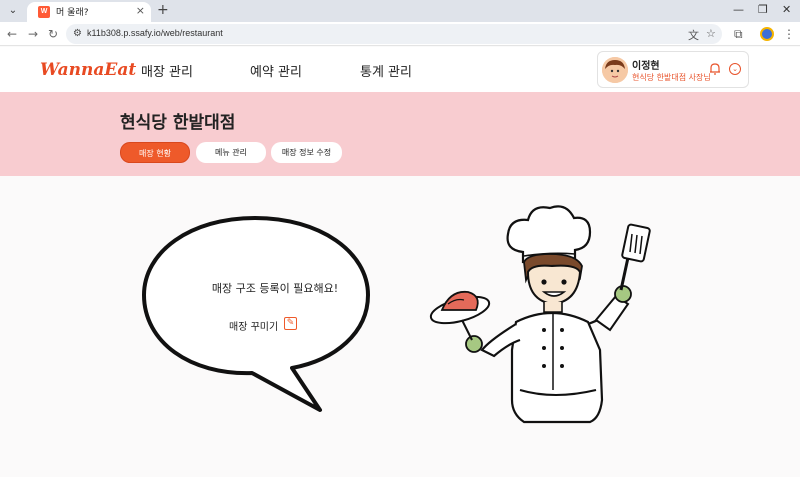  Describe the element at coordinates (671, 77) in the screenshot. I see `user-role: 현식당 한밭대점 사장님` at that location.